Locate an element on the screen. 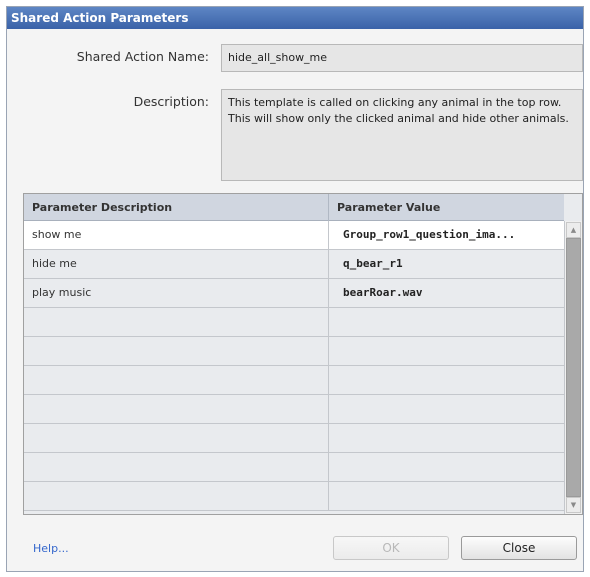 This screenshot has height=577, width=590. grid-header: Parameter Description Parameter Value is located at coordinates (294, 207).